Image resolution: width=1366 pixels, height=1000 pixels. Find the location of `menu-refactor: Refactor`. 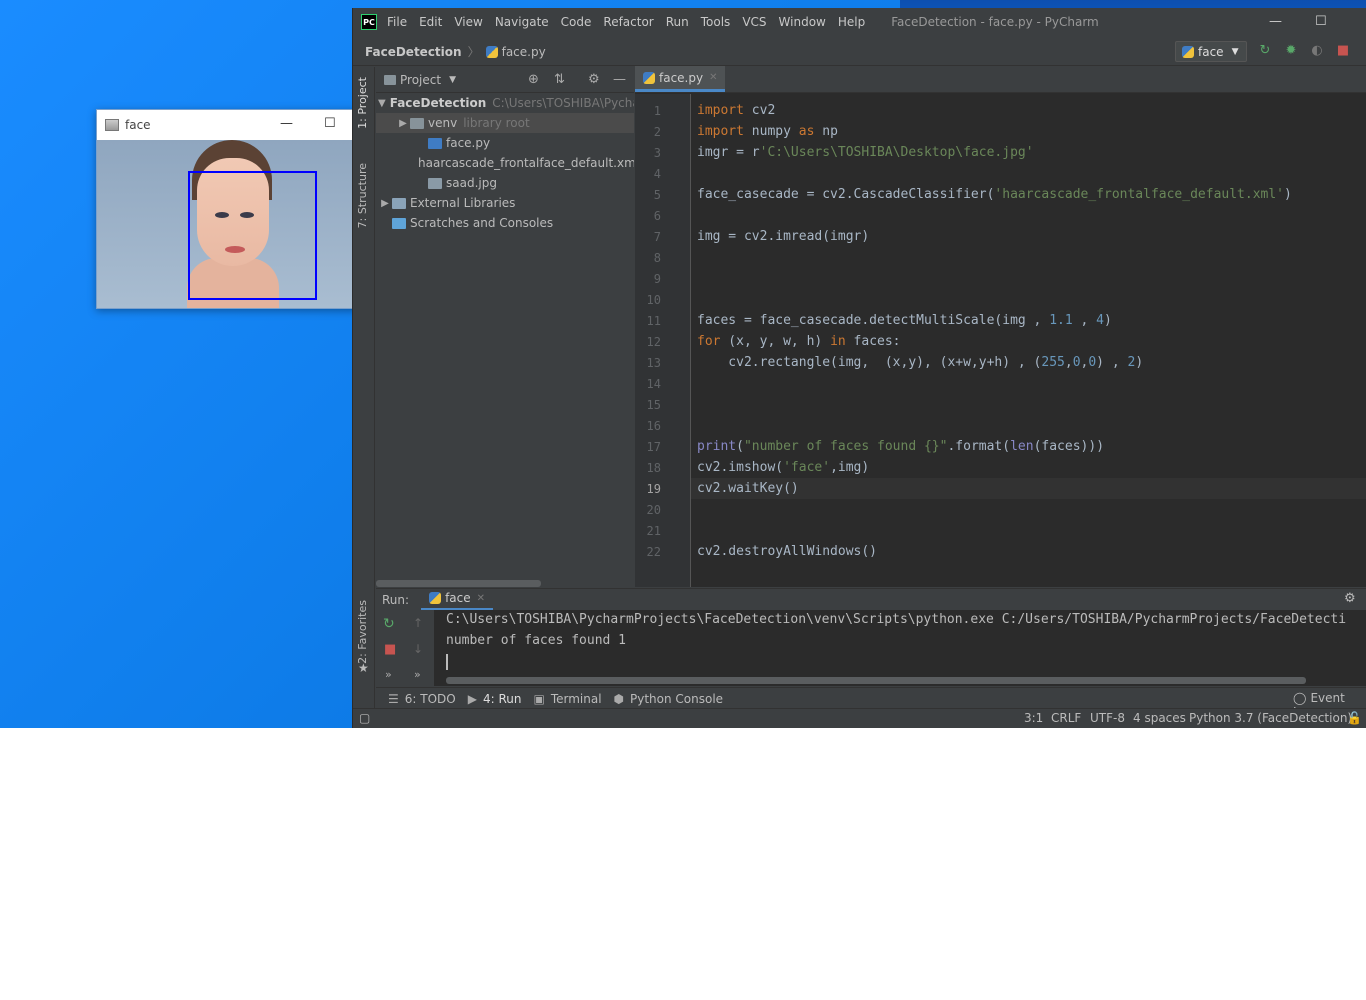

menu-refactor: Refactor is located at coordinates (628, 22).